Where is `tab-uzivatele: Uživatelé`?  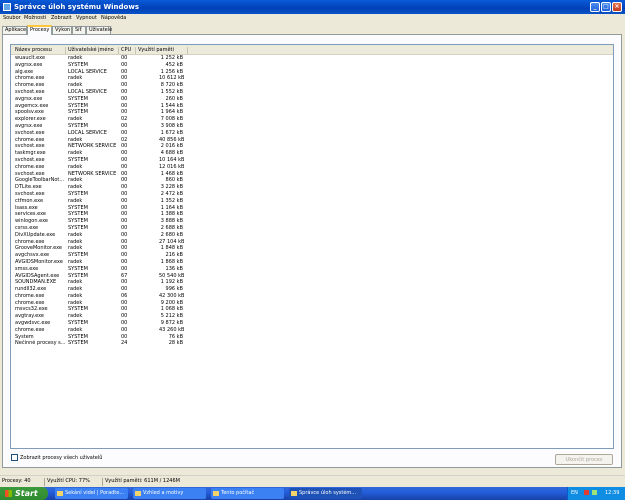
tab-uzivatele: Uživatelé is located at coordinates (99, 30).